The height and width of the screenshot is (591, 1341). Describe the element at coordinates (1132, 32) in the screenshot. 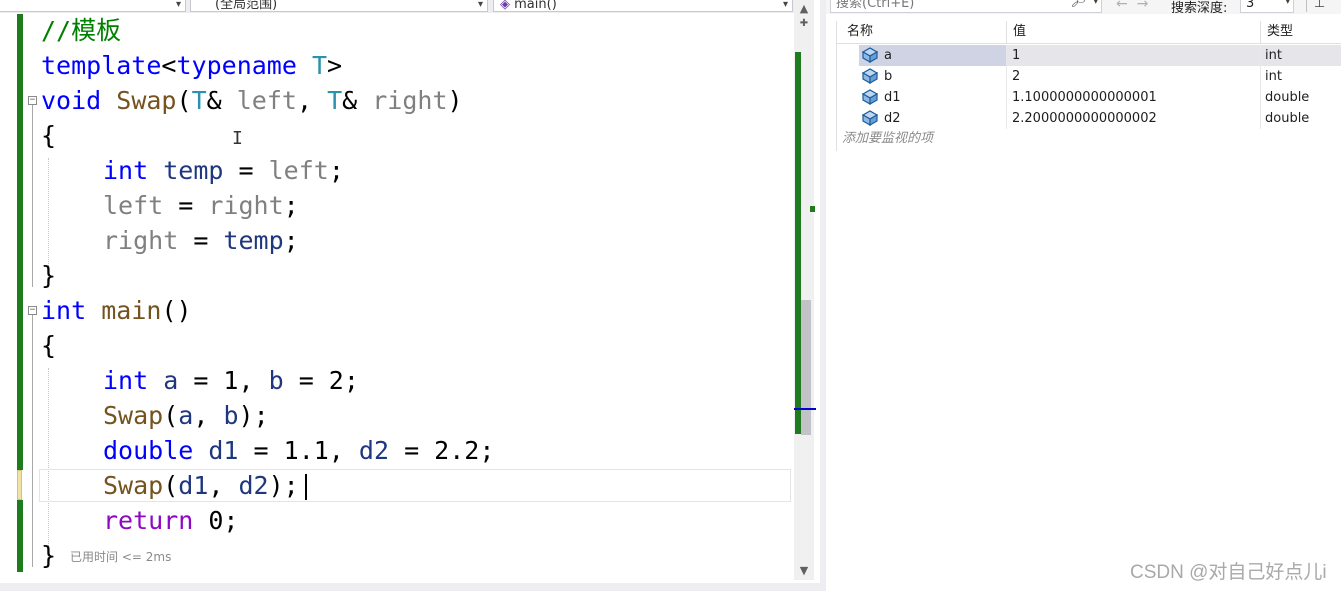

I see `column-value-header: 值` at that location.